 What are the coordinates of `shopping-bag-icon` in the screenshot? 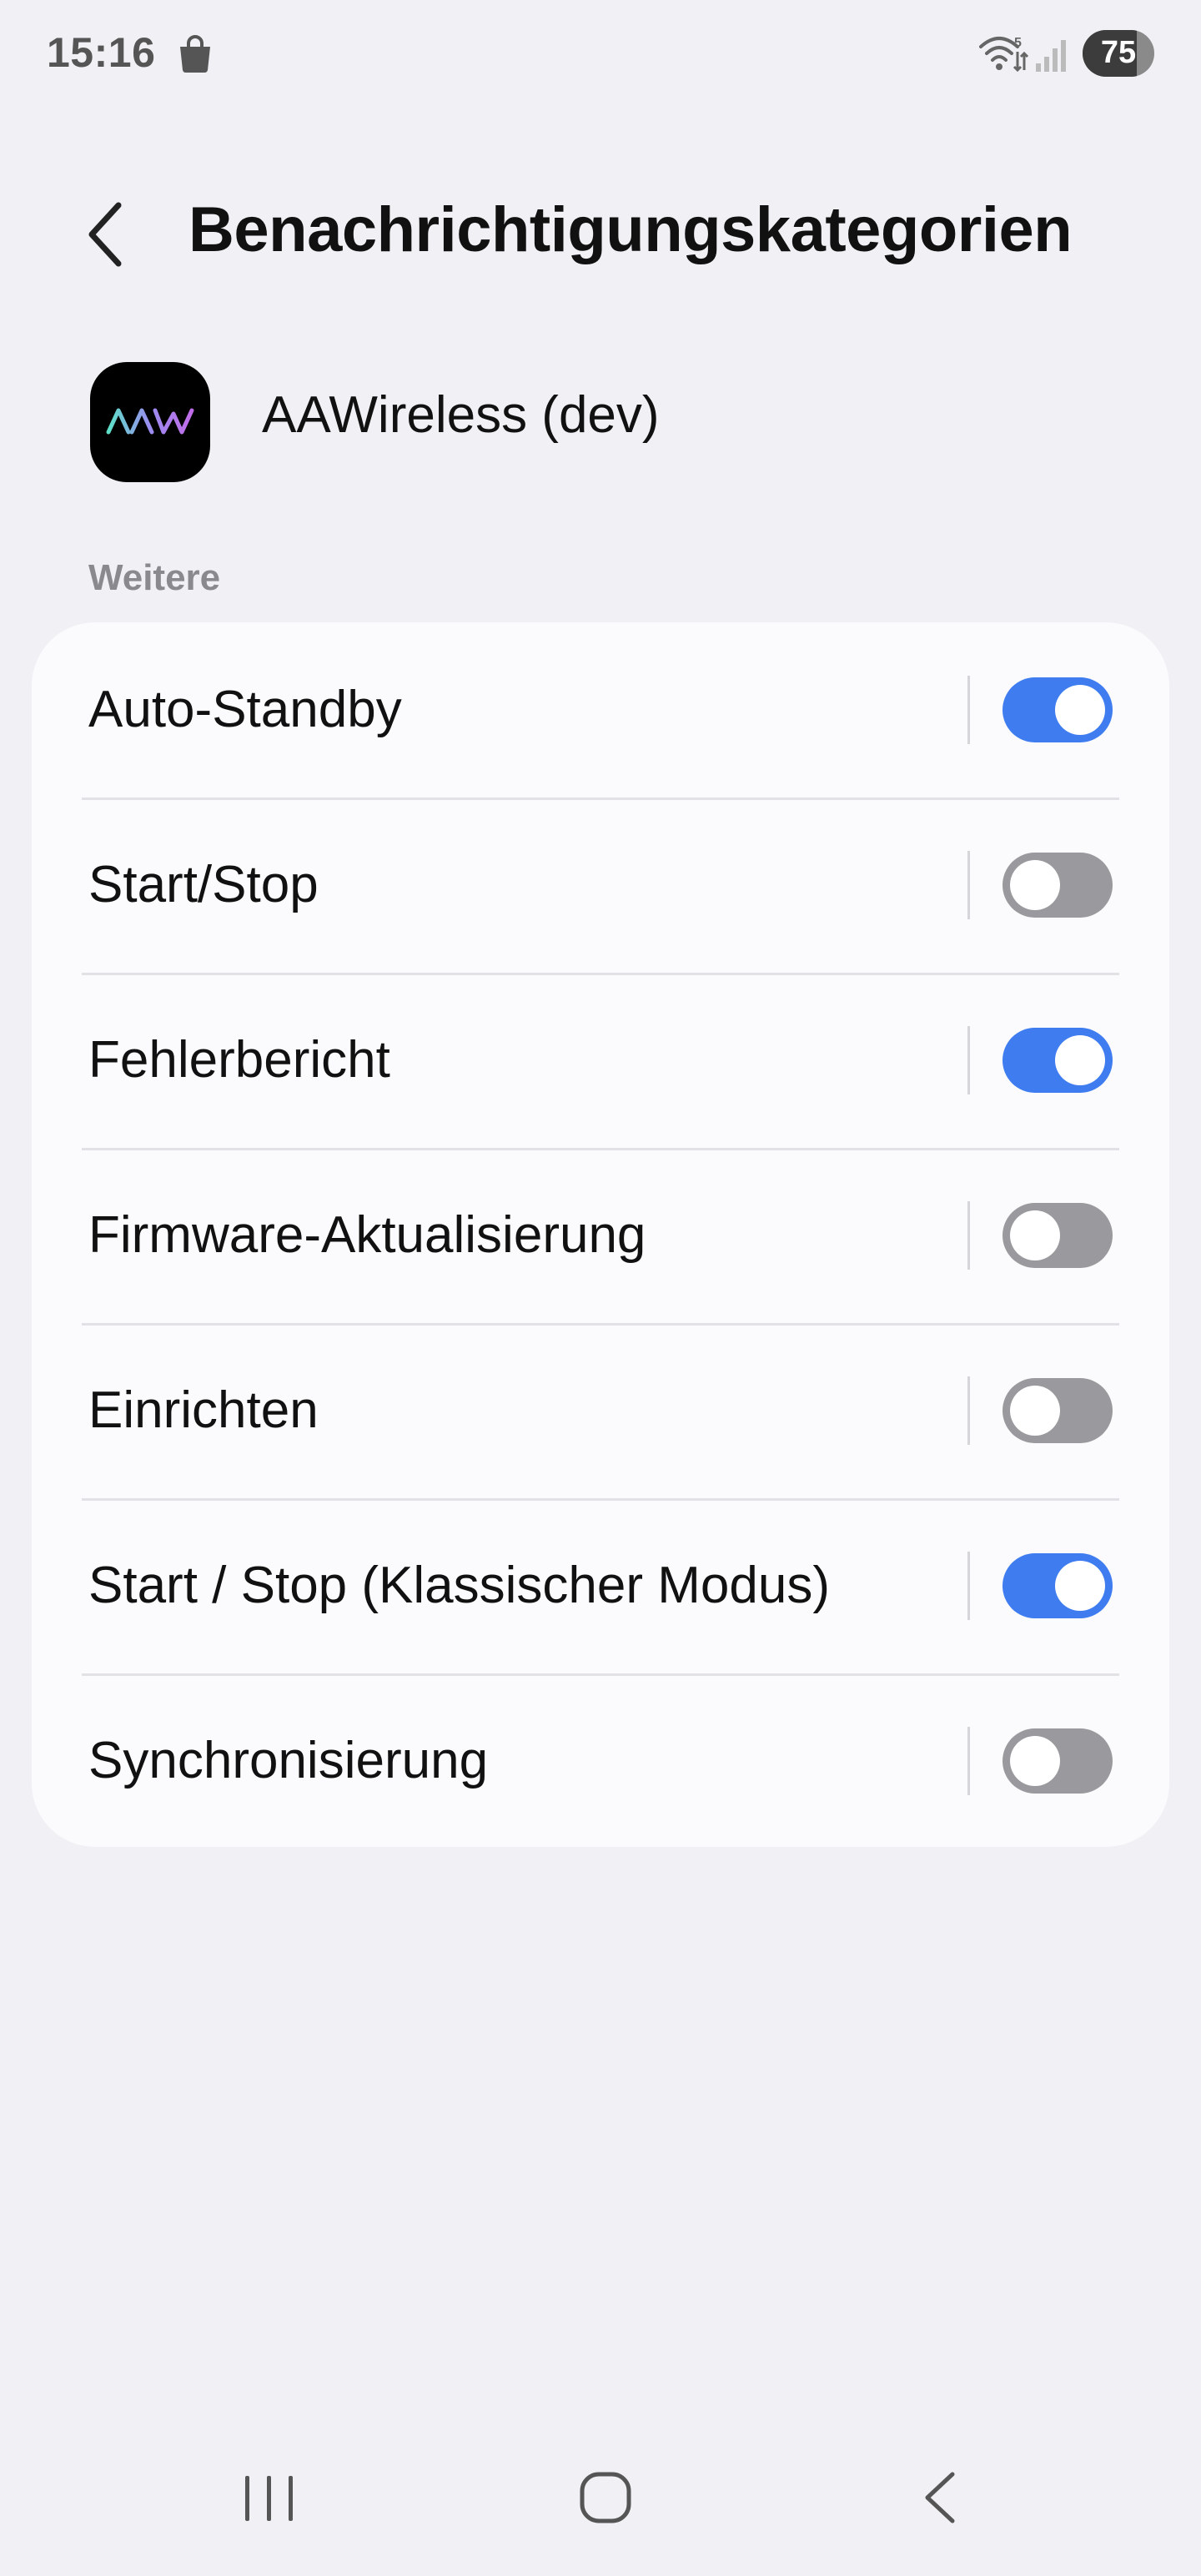 It's located at (195, 54).